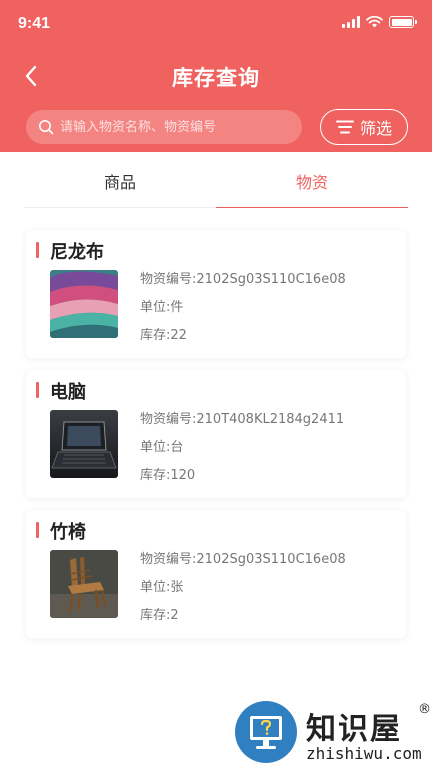 The image size is (432, 768). I want to click on list-item: 尼龙布 物资编号:2102Sg03S110C16e08 单位:件 库存:22, so click(216, 294).